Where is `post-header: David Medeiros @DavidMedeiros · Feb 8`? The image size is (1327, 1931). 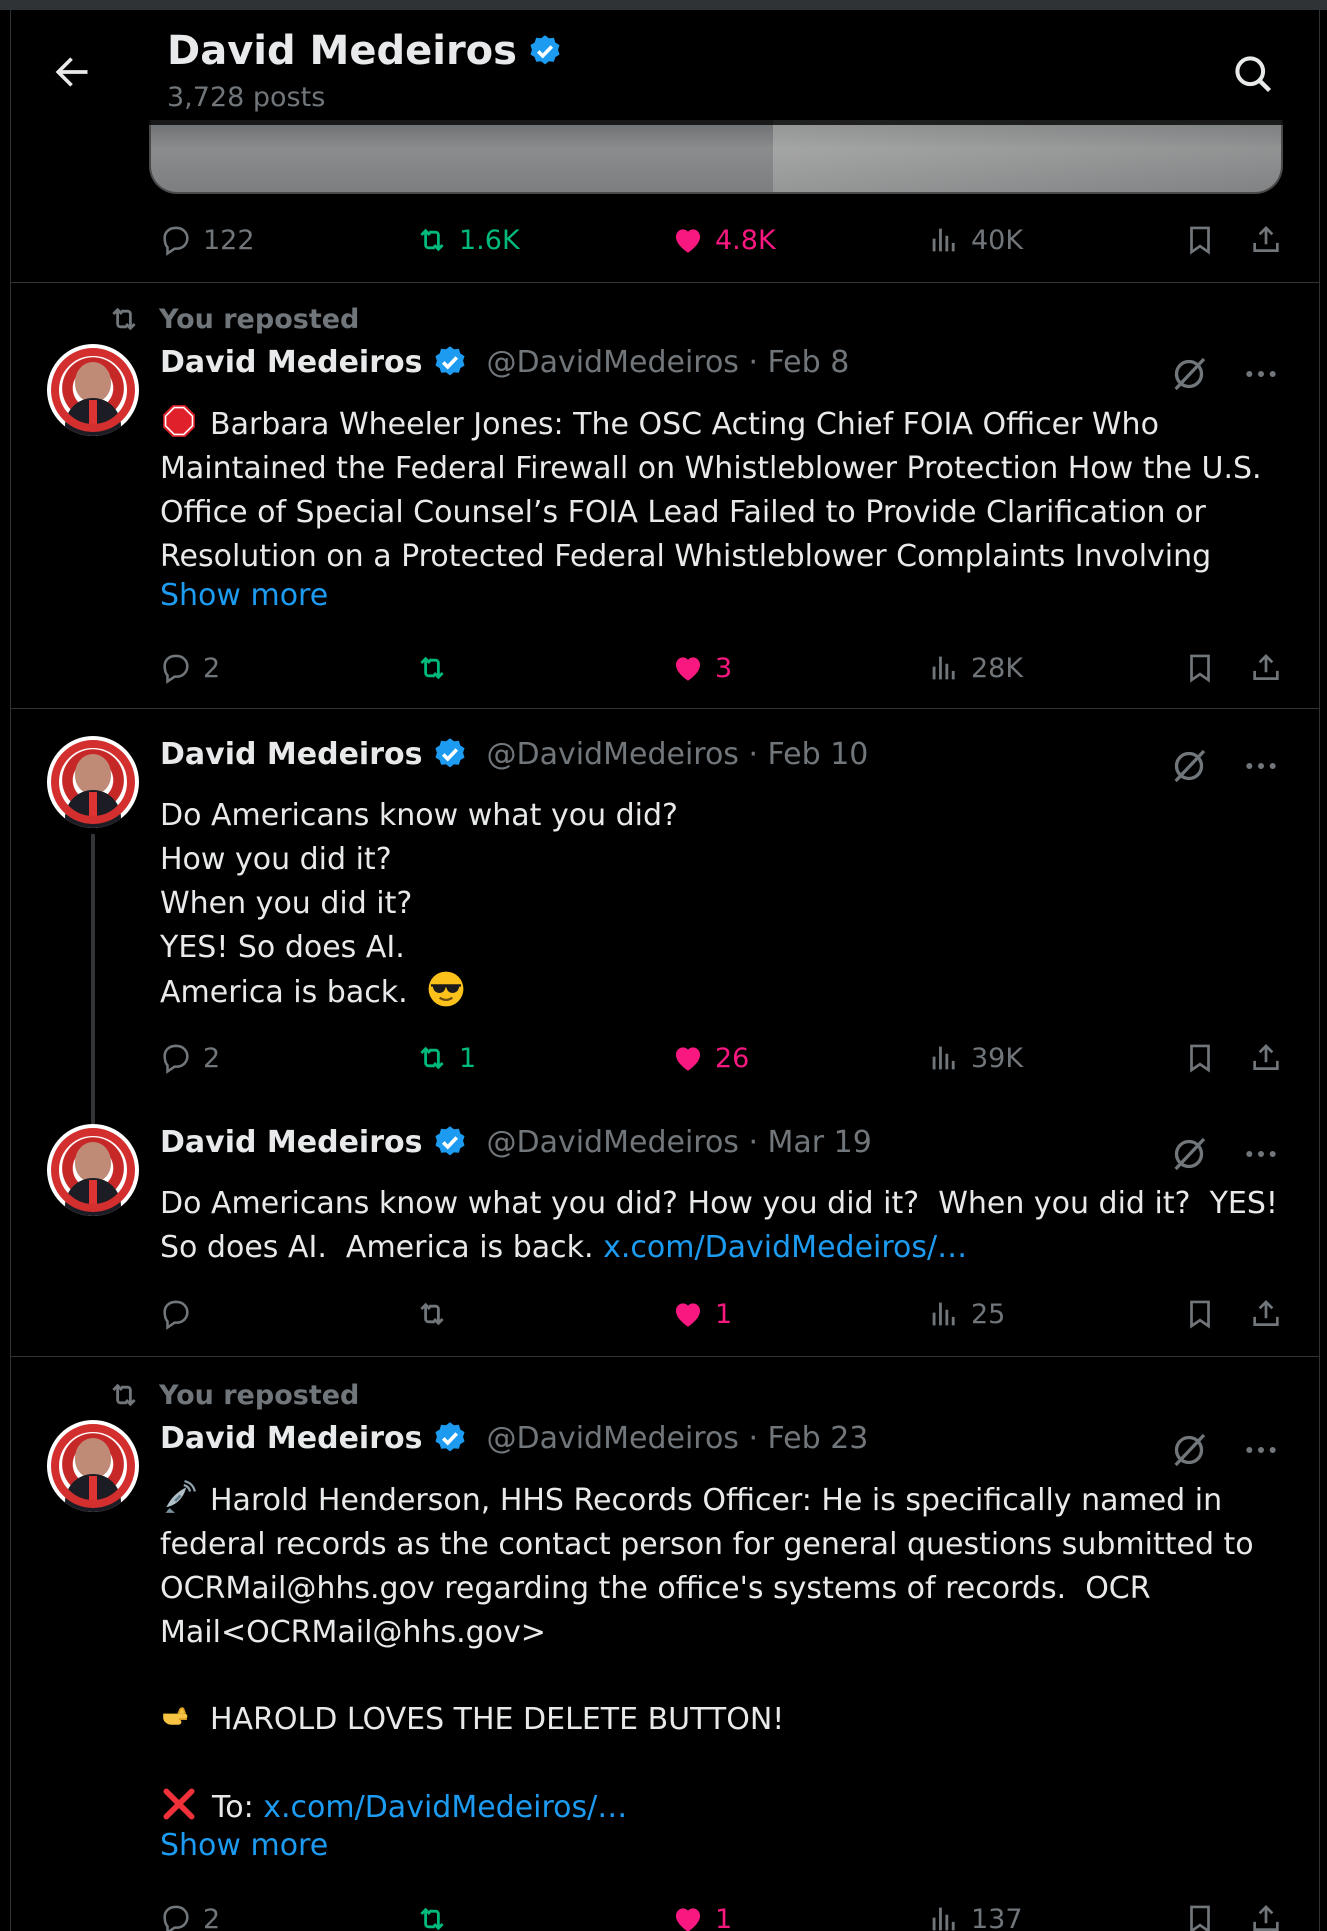 post-header: David Medeiros @DavidMedeiros · Feb 8 is located at coordinates (504, 362).